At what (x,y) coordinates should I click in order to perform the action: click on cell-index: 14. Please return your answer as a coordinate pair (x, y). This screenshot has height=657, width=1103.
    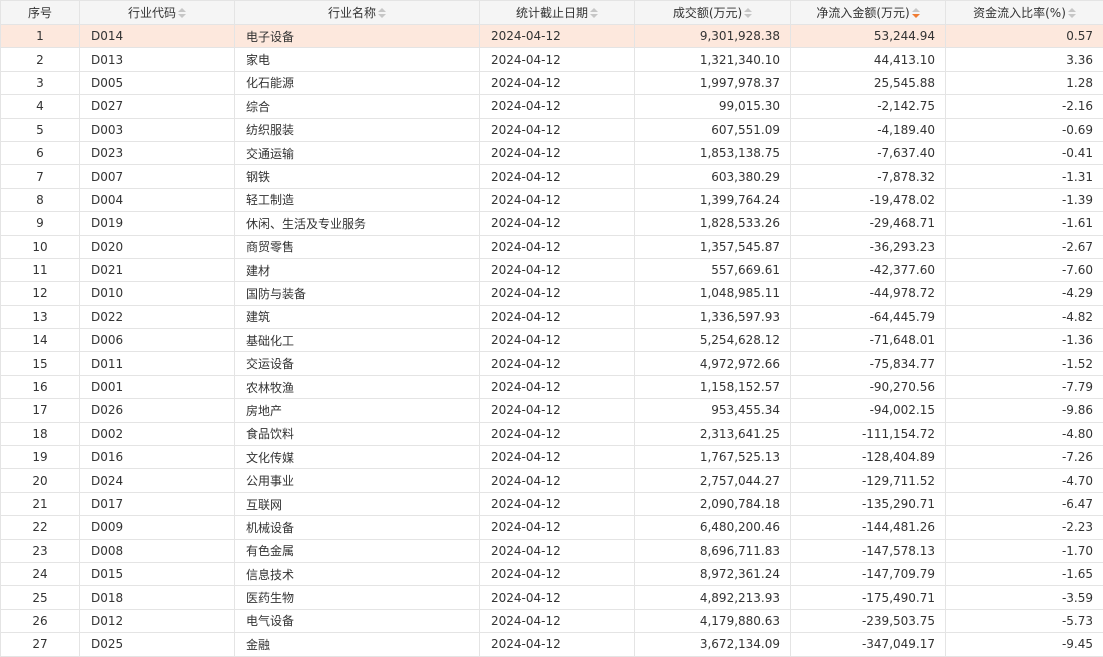
    Looking at the image, I should click on (40, 340).